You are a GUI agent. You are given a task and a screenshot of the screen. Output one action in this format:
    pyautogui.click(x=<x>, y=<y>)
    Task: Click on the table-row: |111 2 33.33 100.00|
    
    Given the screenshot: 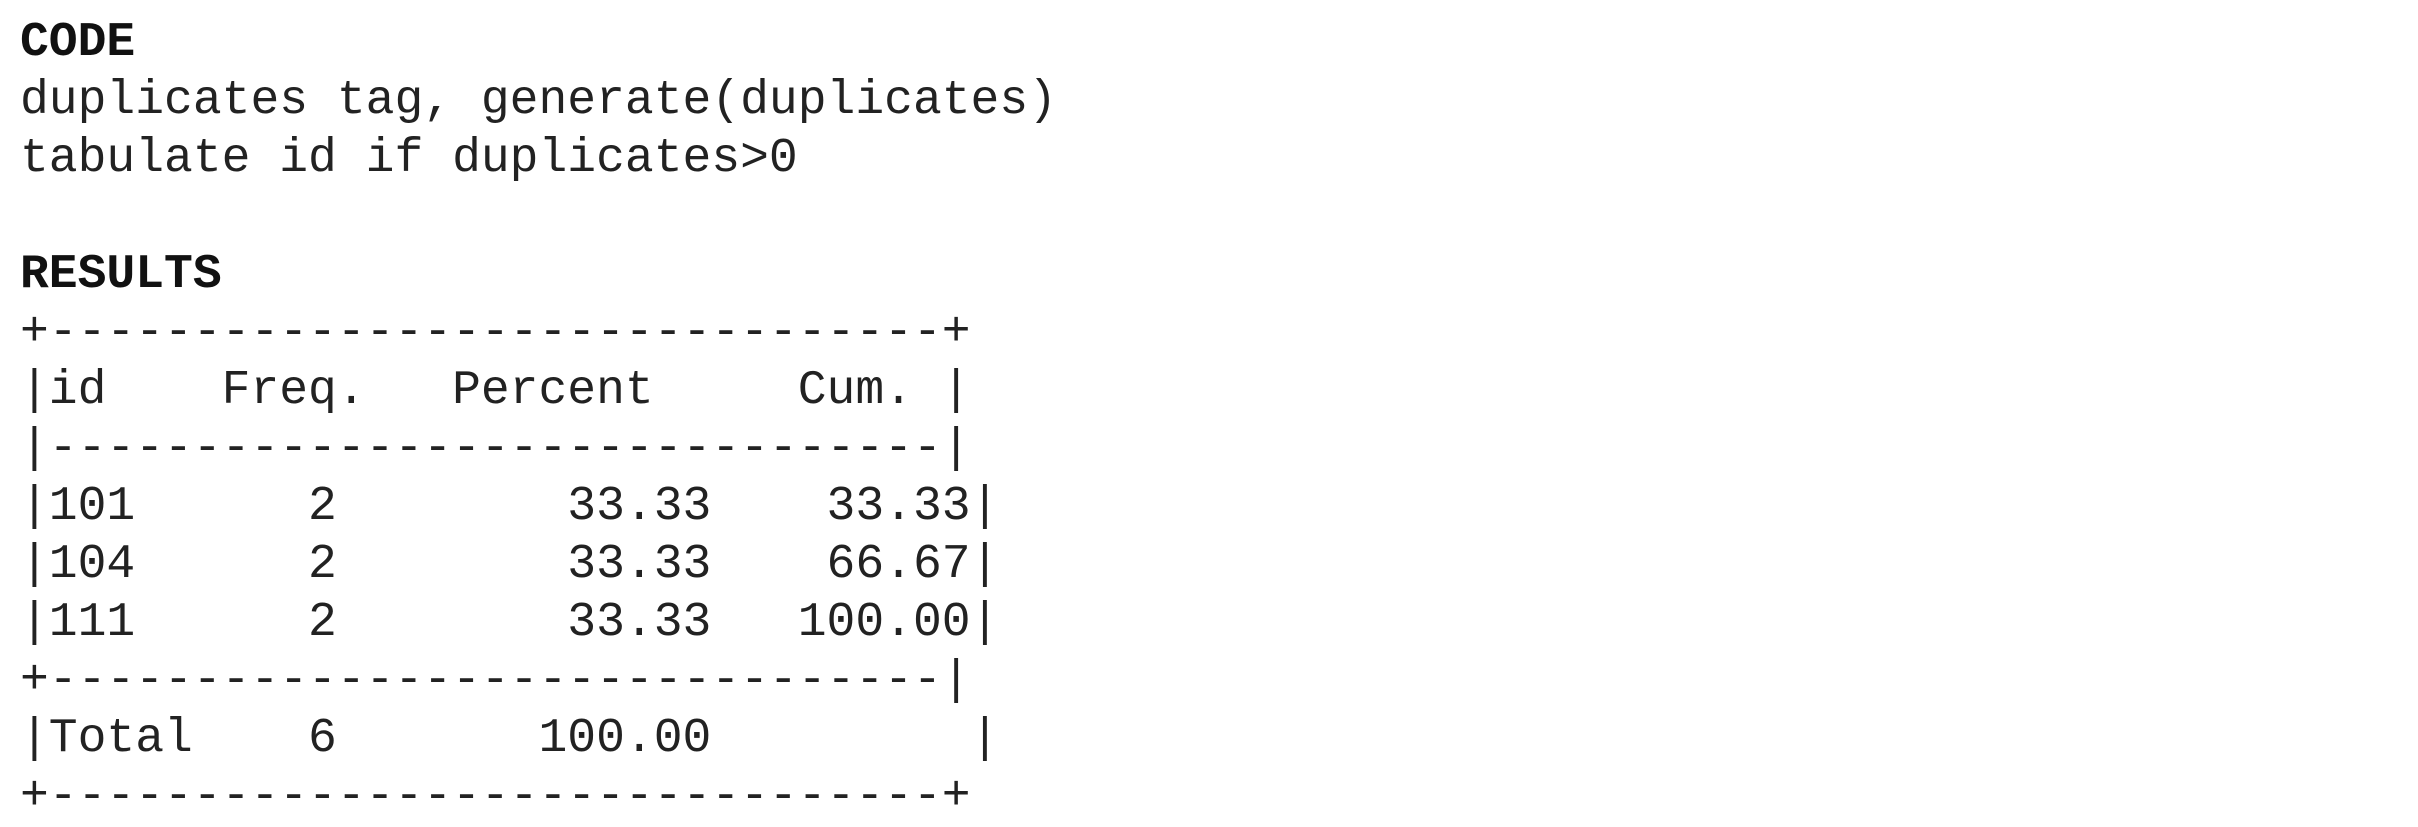 What is the action you would take?
    pyautogui.click(x=510, y=623)
    